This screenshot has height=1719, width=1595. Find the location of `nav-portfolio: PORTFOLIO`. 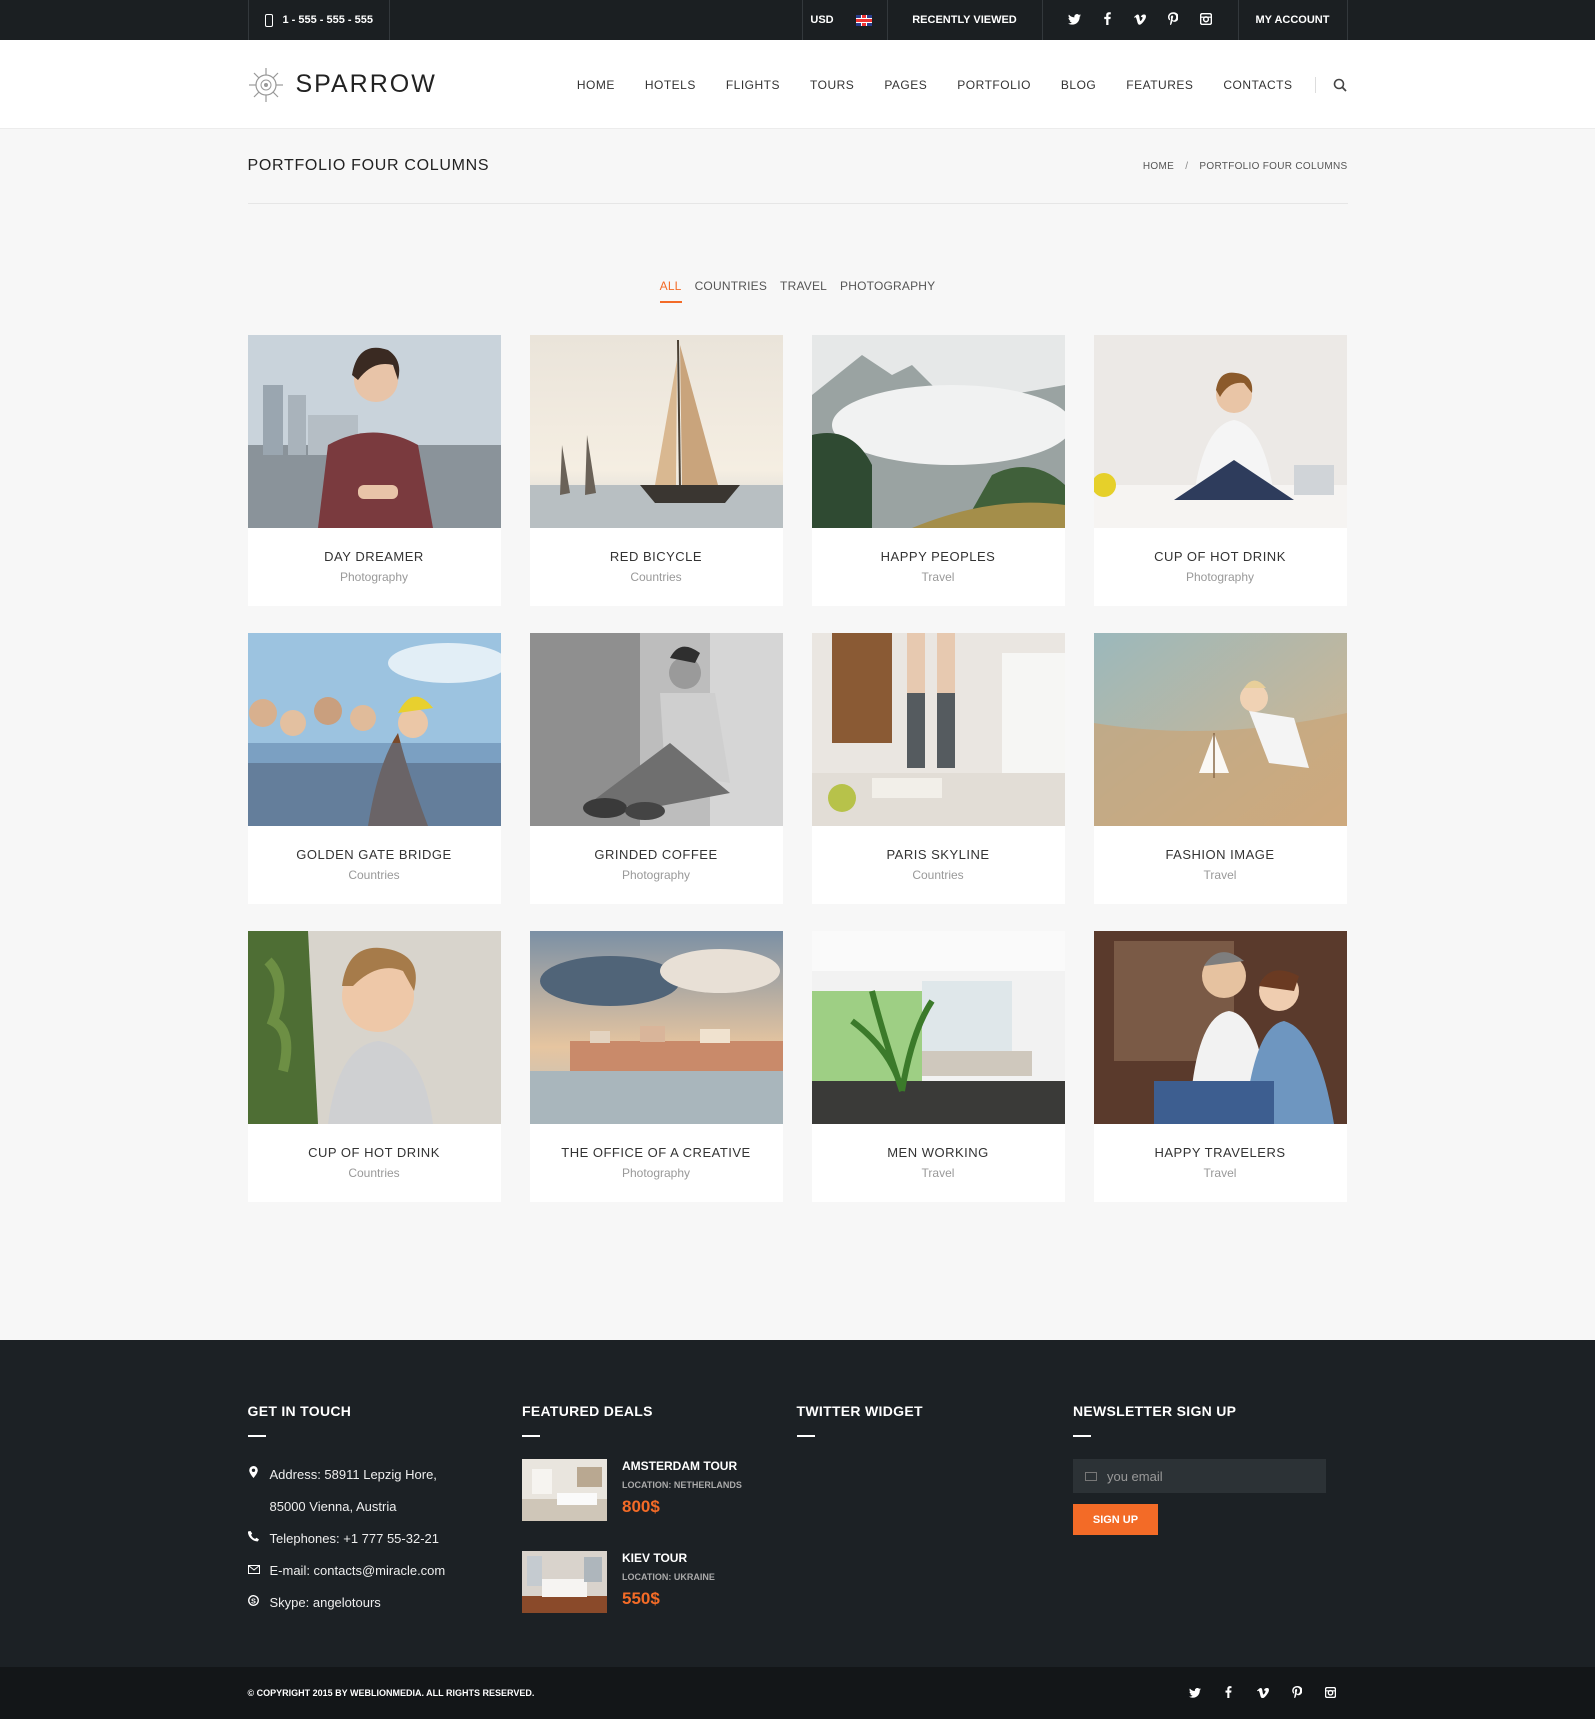

nav-portfolio: PORTFOLIO is located at coordinates (994, 85).